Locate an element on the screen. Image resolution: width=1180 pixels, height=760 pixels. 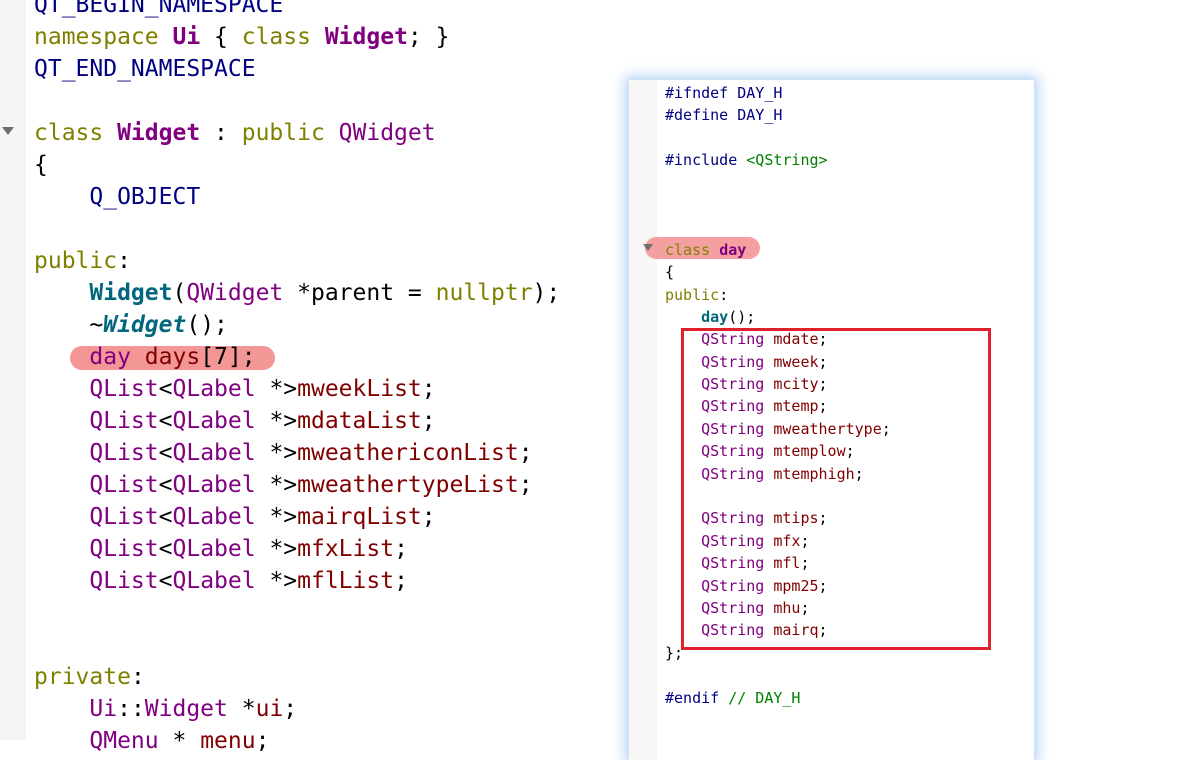
code-token: #ifndef DAY_H is located at coordinates (724, 93).